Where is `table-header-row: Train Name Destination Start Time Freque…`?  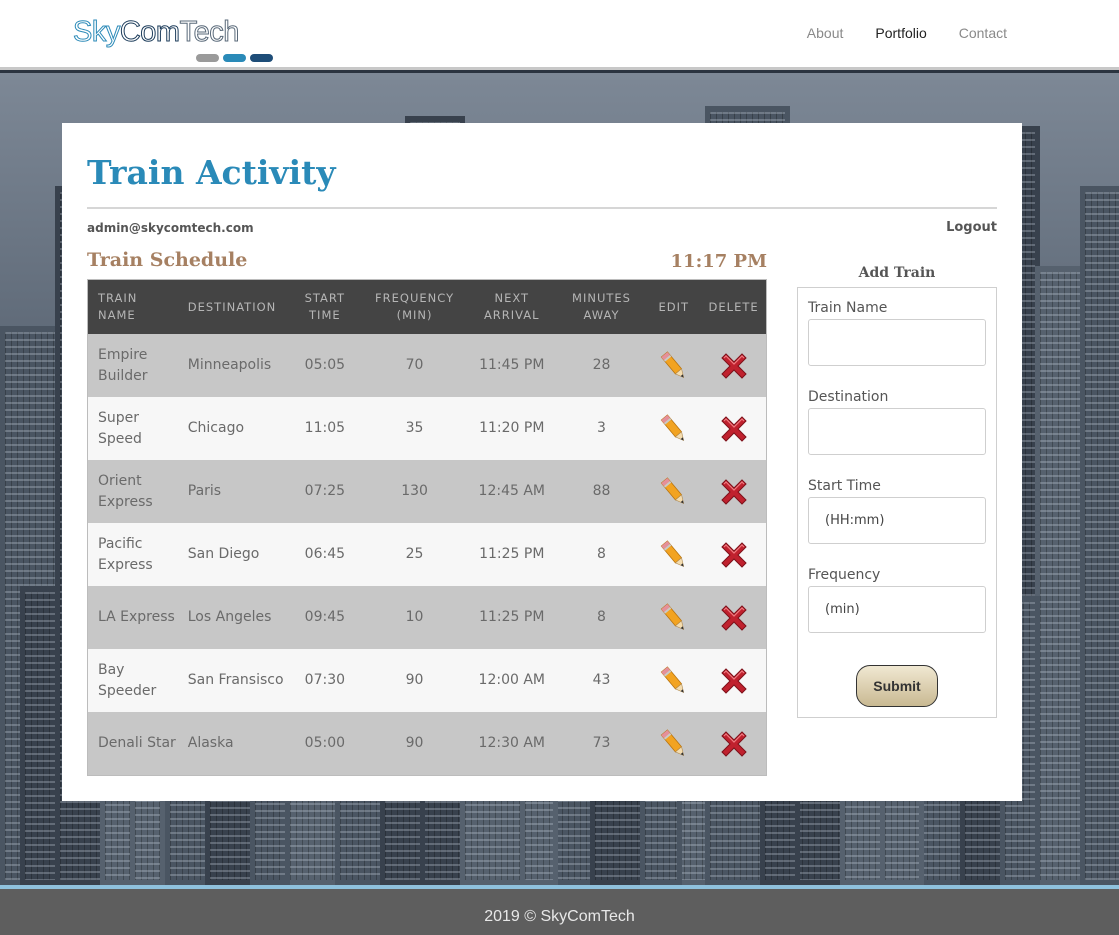
table-header-row: Train Name Destination Start Time Freque… is located at coordinates (427, 307).